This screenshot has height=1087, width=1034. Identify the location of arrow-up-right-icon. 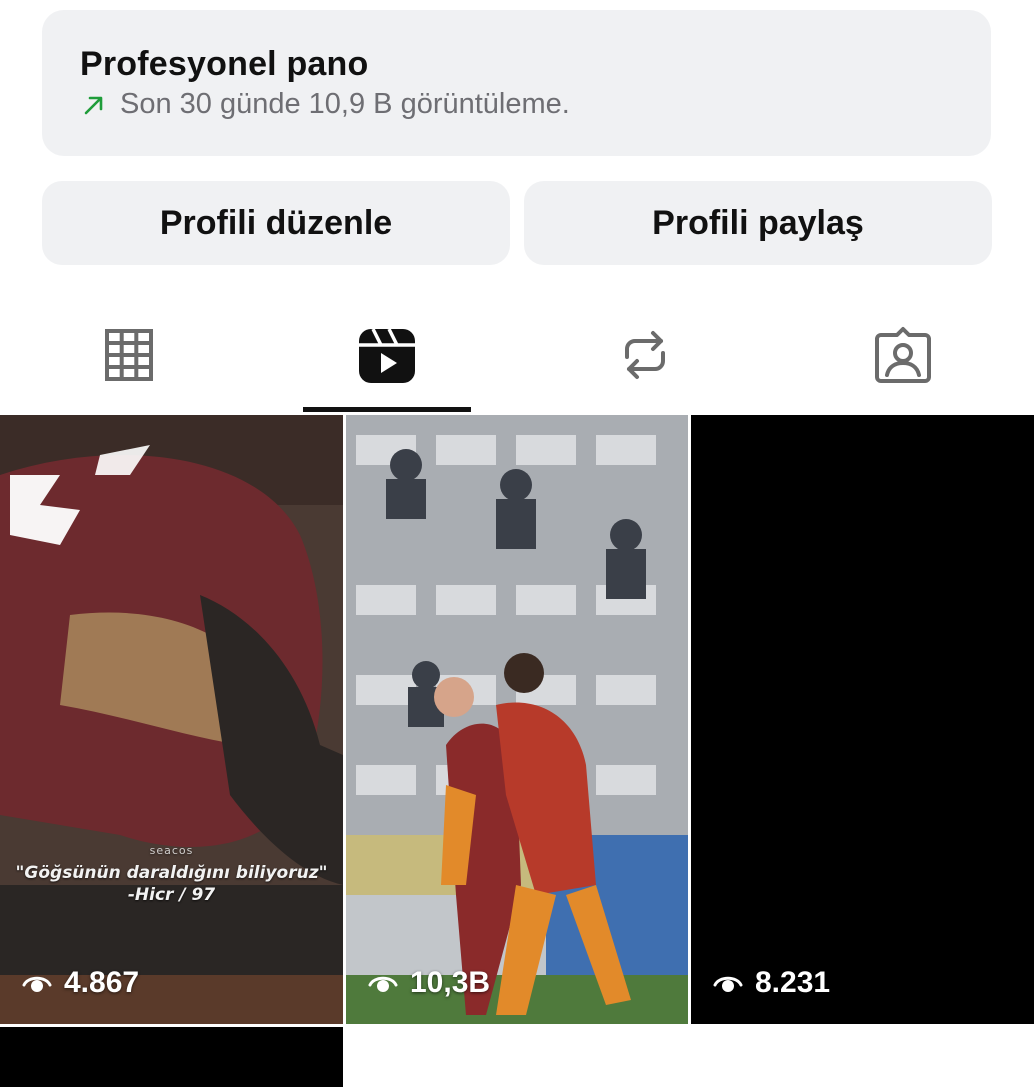
(93, 105).